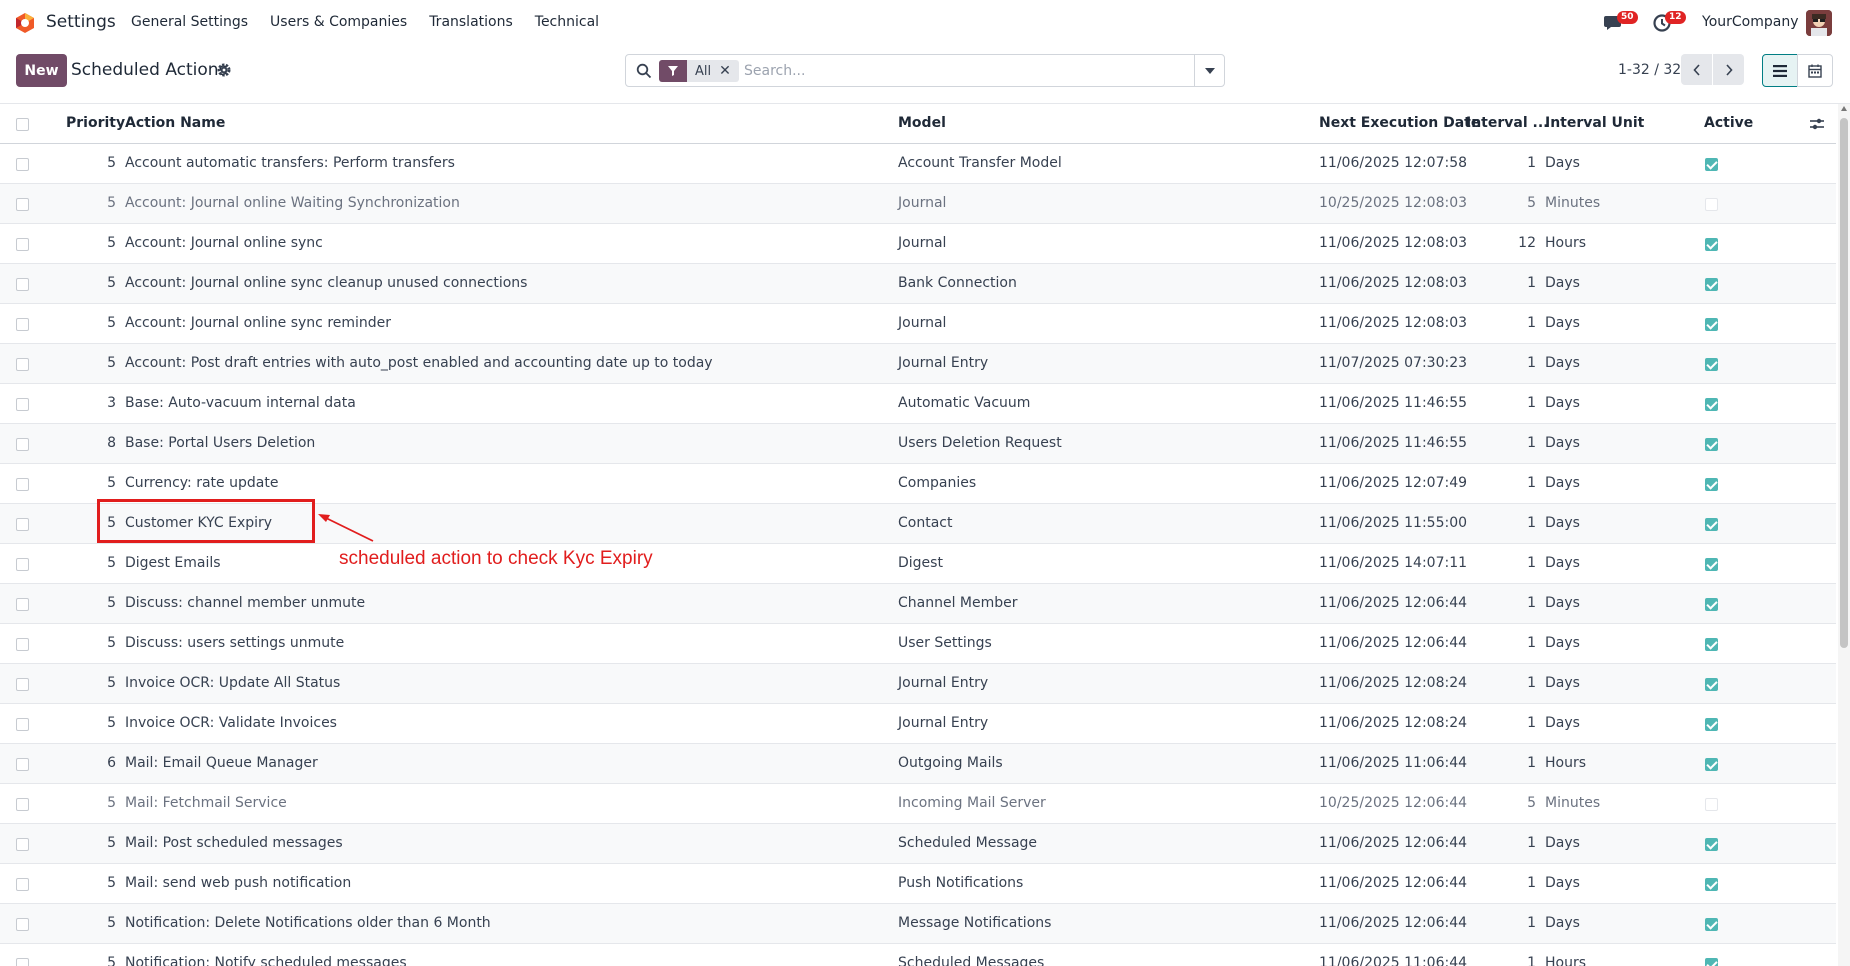 The image size is (1850, 966). I want to click on search-bar: All ✕, so click(925, 70).